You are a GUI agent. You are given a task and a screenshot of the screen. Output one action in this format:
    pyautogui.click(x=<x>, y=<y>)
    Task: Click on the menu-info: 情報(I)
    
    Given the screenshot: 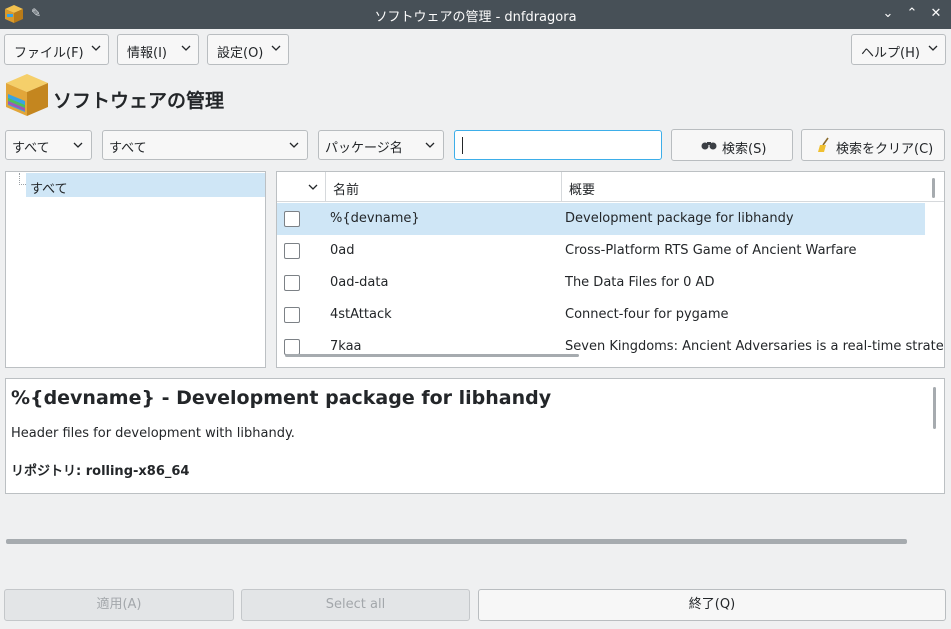 What is the action you would take?
    pyautogui.click(x=158, y=49)
    